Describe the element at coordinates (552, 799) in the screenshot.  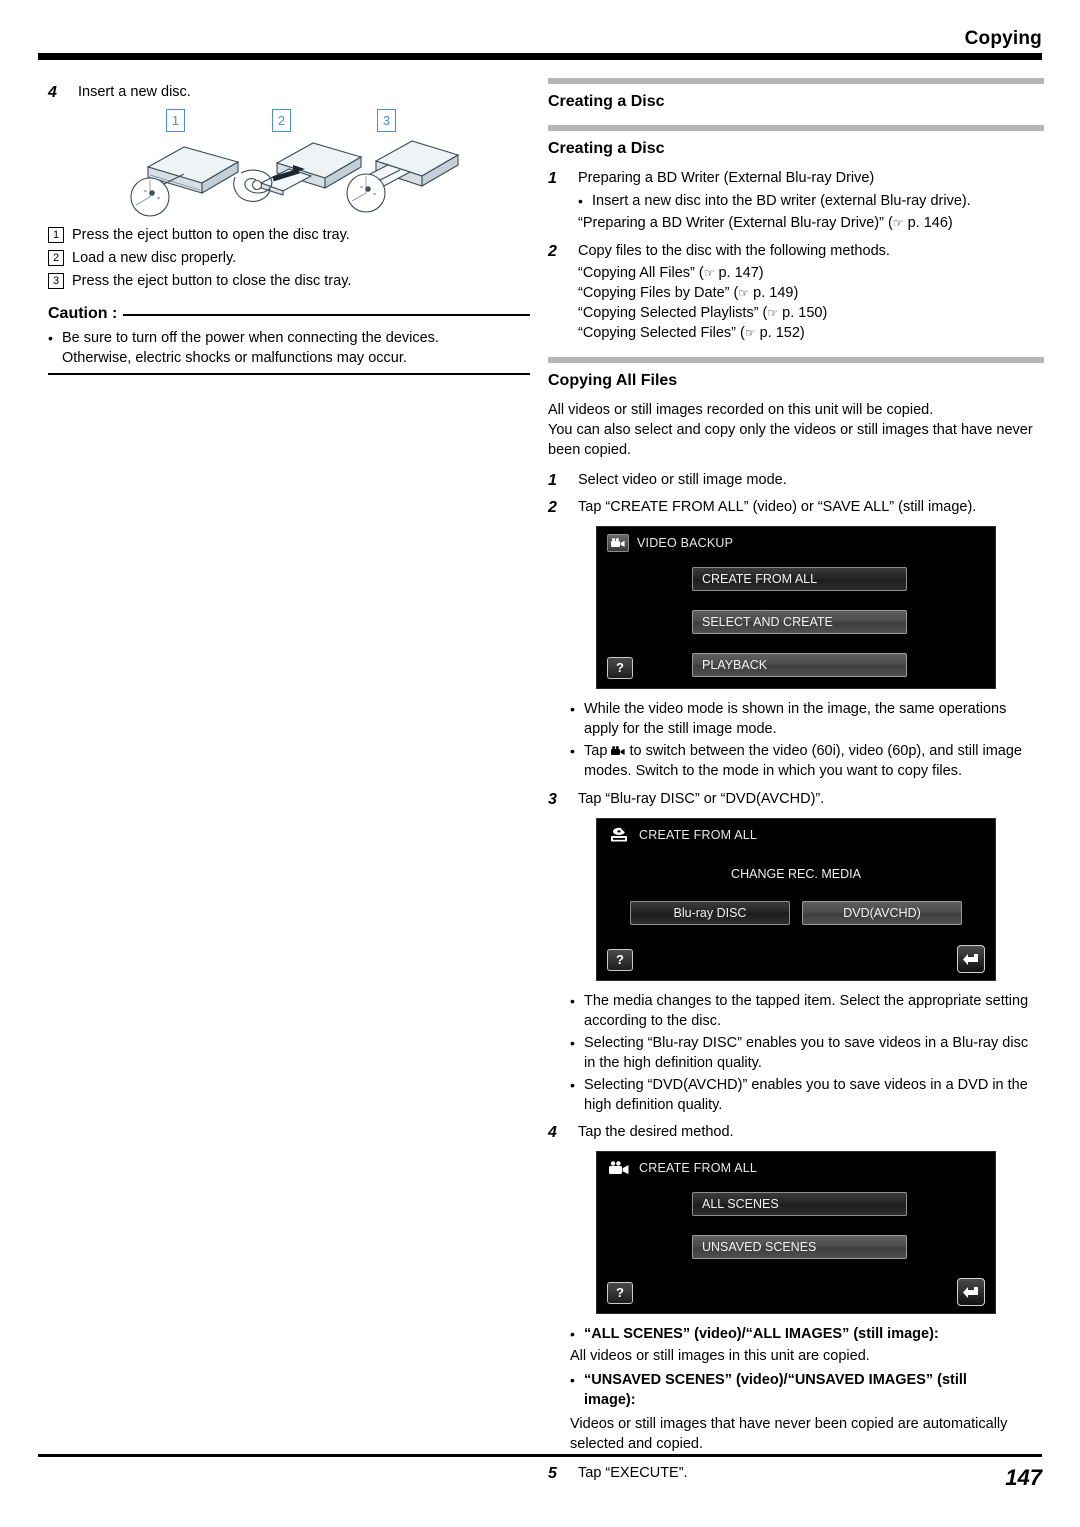
I see `step-number: 3` at that location.